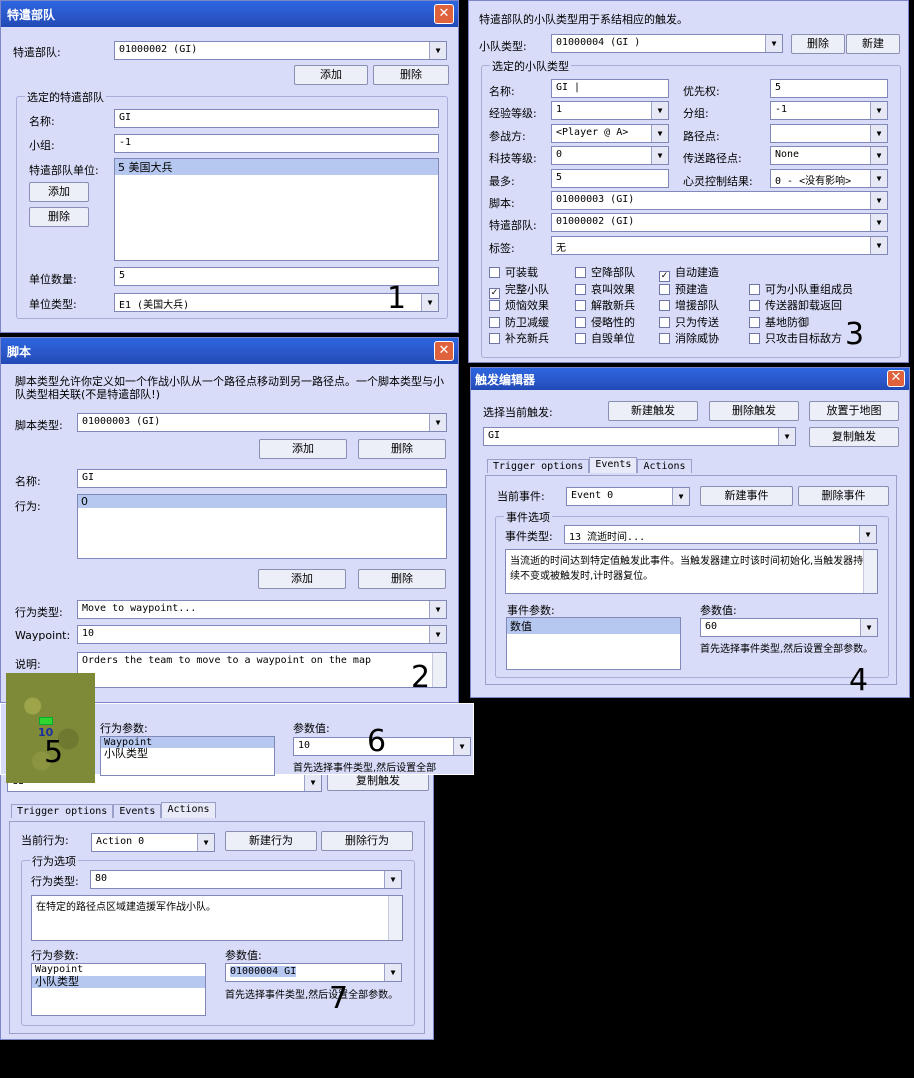 This screenshot has width=914, height=1078. I want to click on units-list: 5 美国大兵, so click(276, 209).